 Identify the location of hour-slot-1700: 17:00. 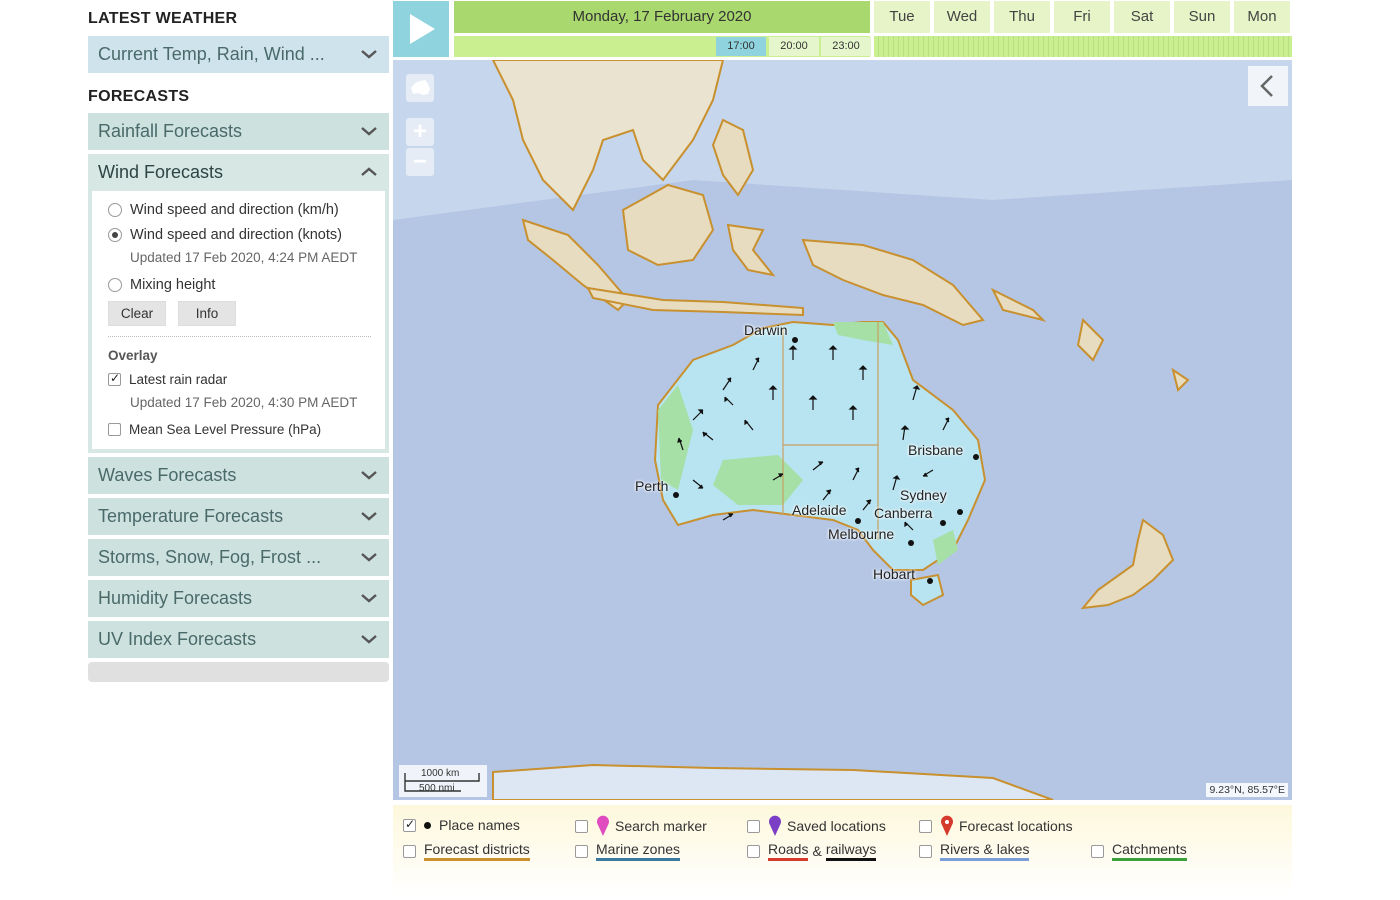
(741, 46).